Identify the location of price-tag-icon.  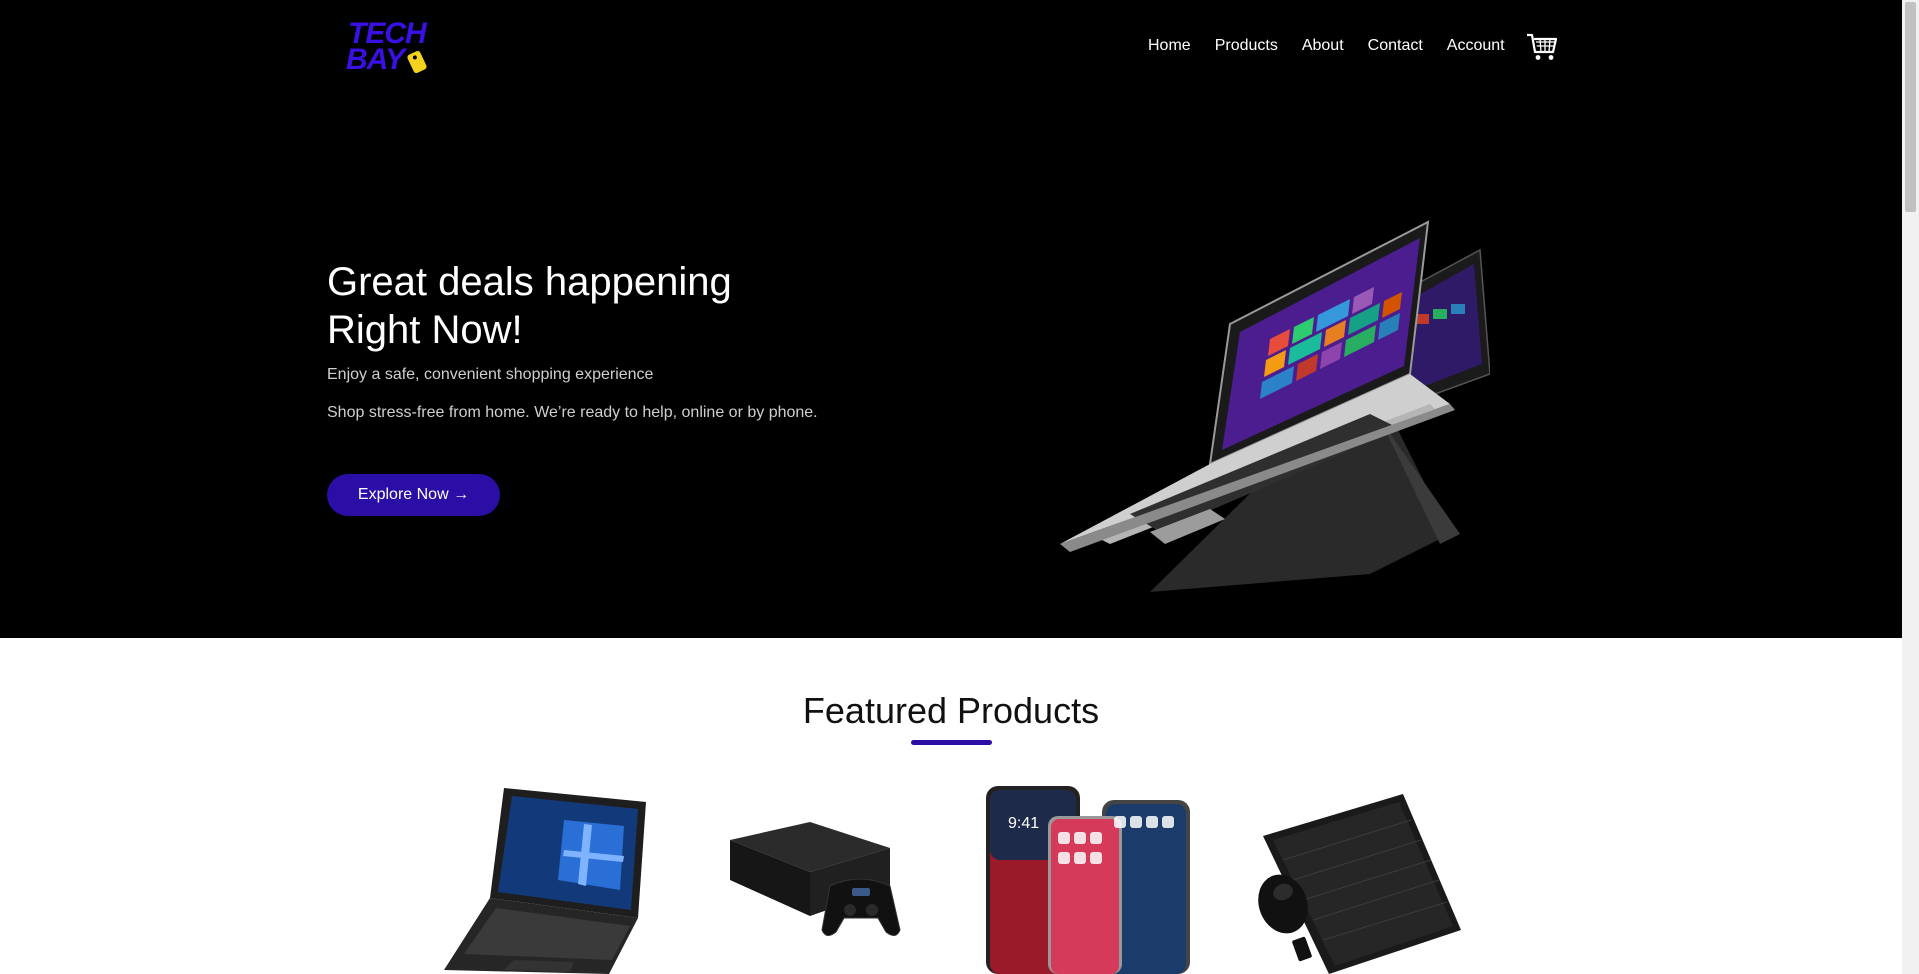
(417, 62).